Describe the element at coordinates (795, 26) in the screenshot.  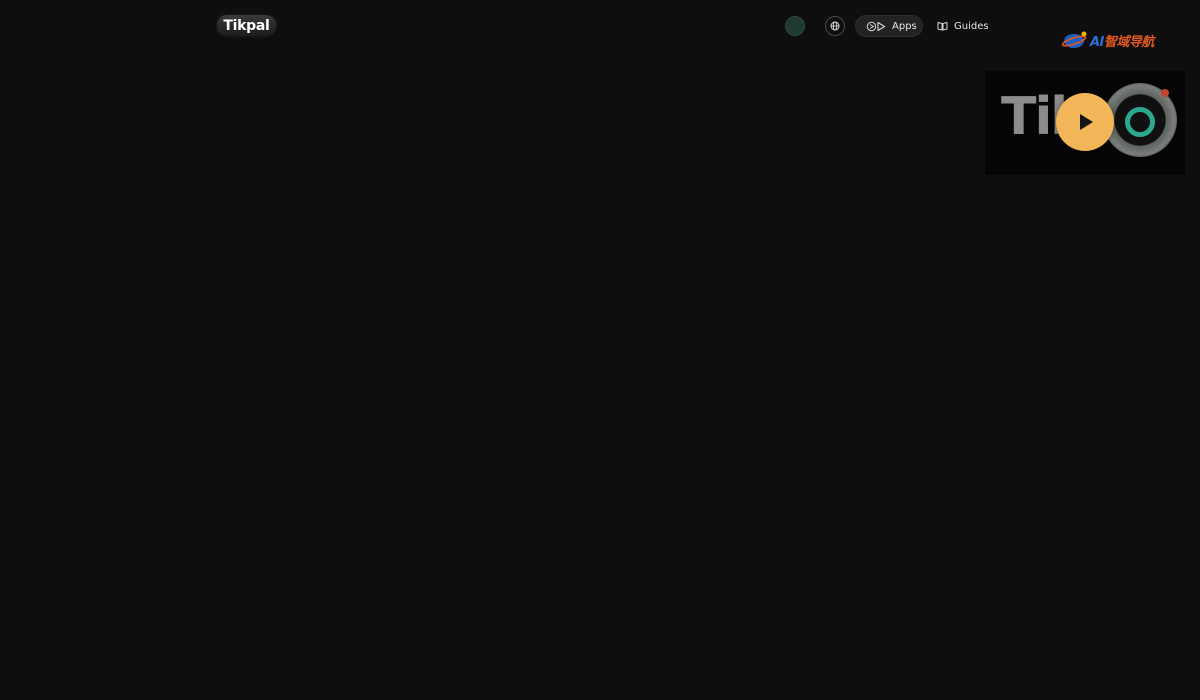
I see `user-avatar` at that location.